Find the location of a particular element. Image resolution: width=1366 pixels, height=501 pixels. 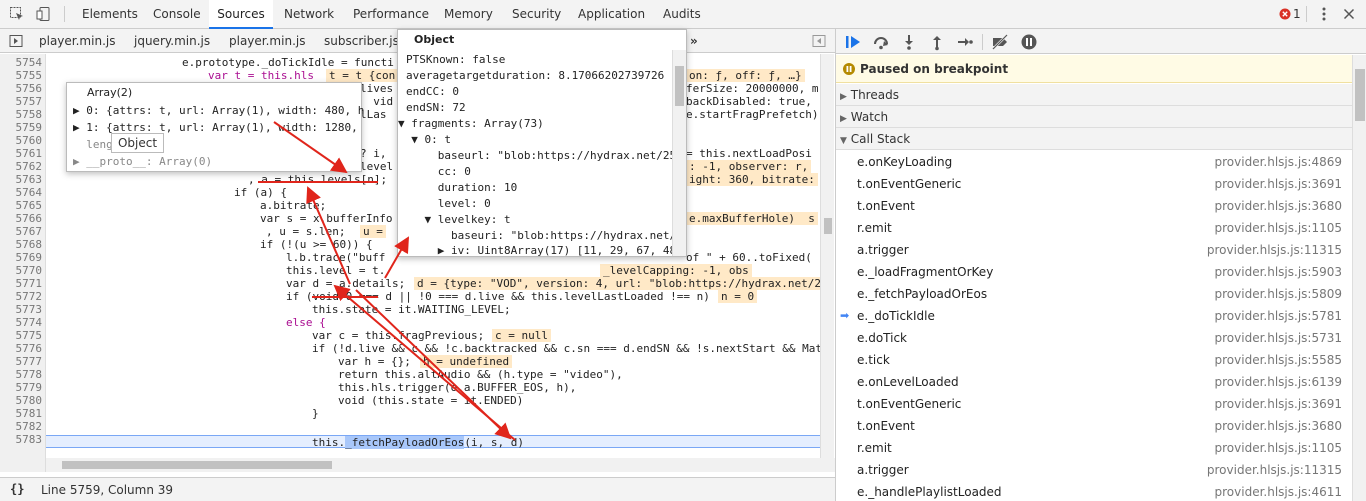

file-tab: jquery.min.js is located at coordinates (172, 41).